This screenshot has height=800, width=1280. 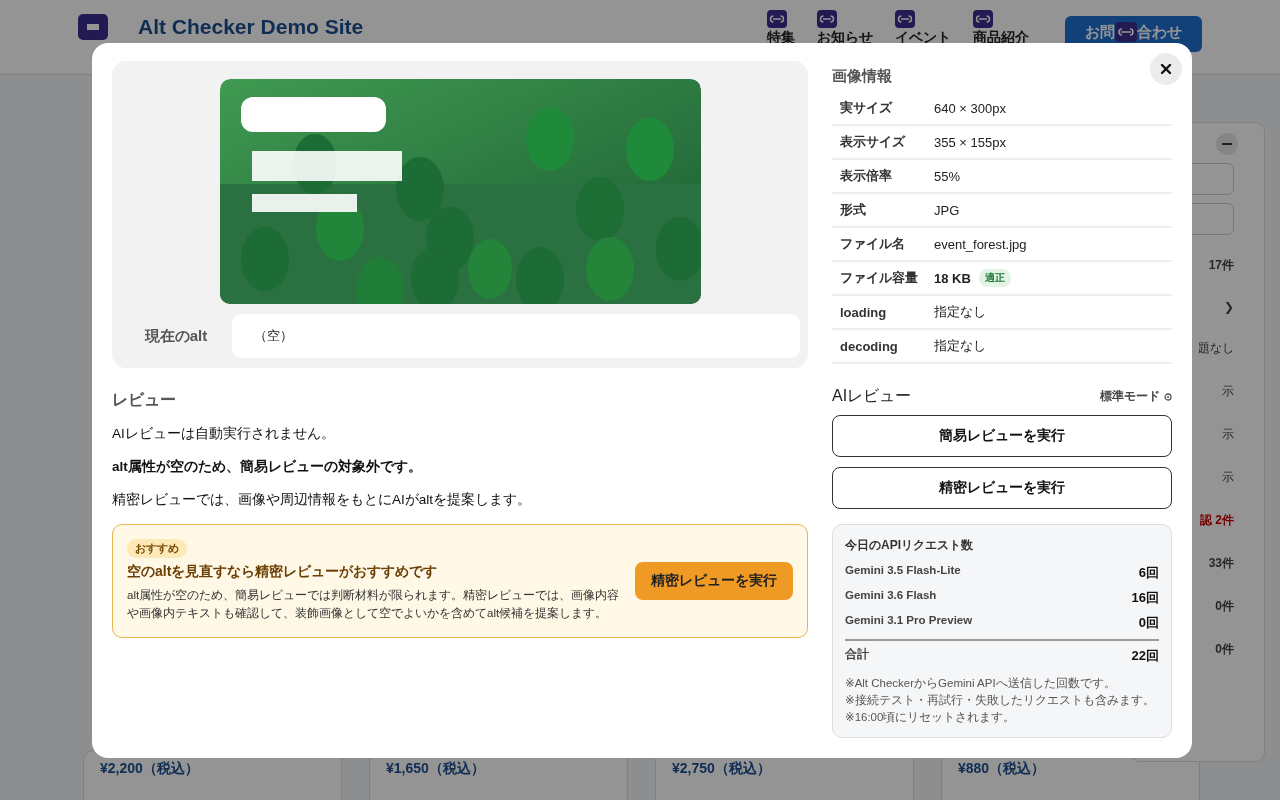 What do you see at coordinates (879, 278) in the screenshot?
I see `info-label: ファイル容量` at bounding box center [879, 278].